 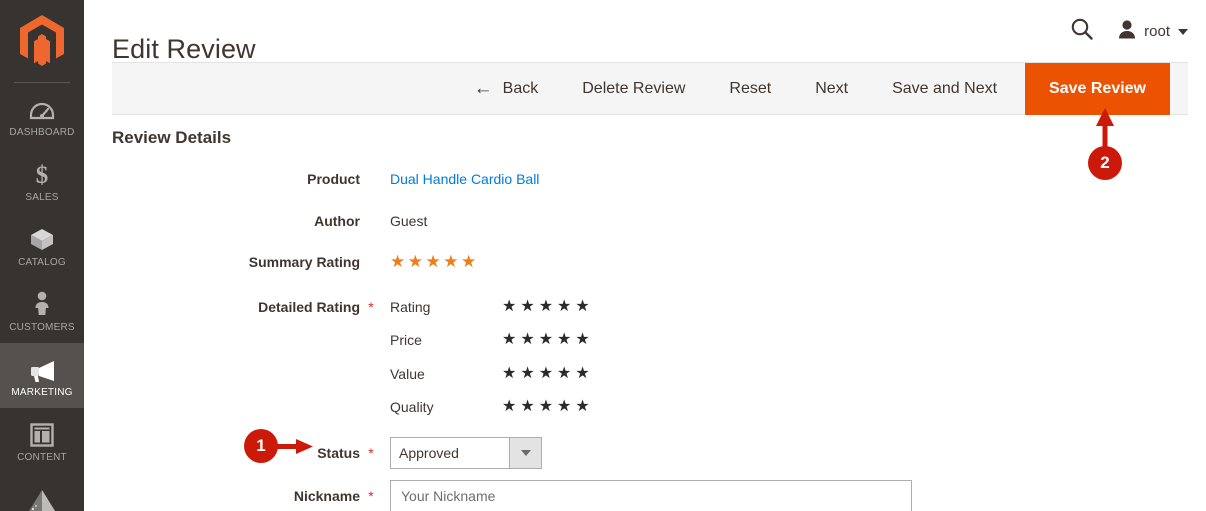 I want to click on product-link: Dual Handle Cardio Ball, so click(x=464, y=179).